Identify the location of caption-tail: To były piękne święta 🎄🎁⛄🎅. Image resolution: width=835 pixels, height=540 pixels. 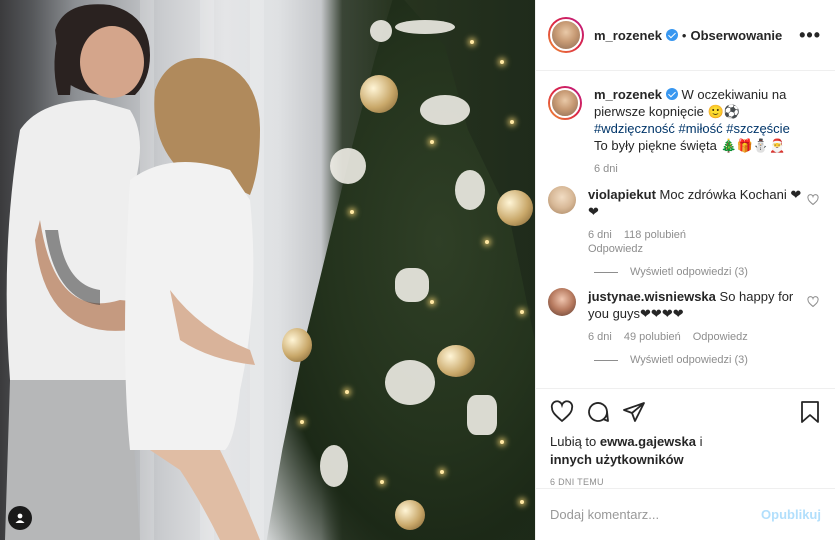
(690, 145).